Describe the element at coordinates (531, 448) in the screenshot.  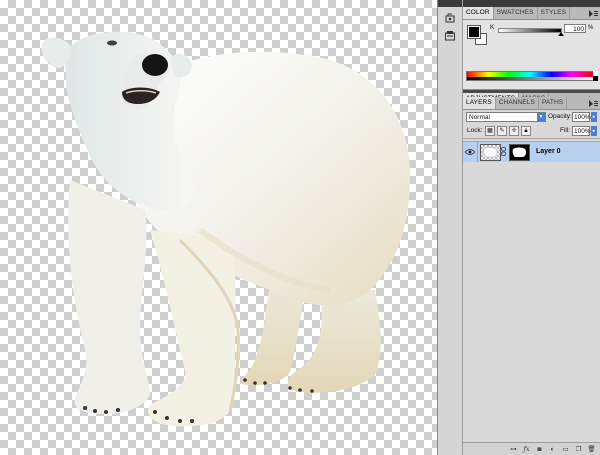
I see `layers-footer-toolbar: ⊶ ƒx ◙ ◐ ▭ ❐ 🗑︎` at that location.